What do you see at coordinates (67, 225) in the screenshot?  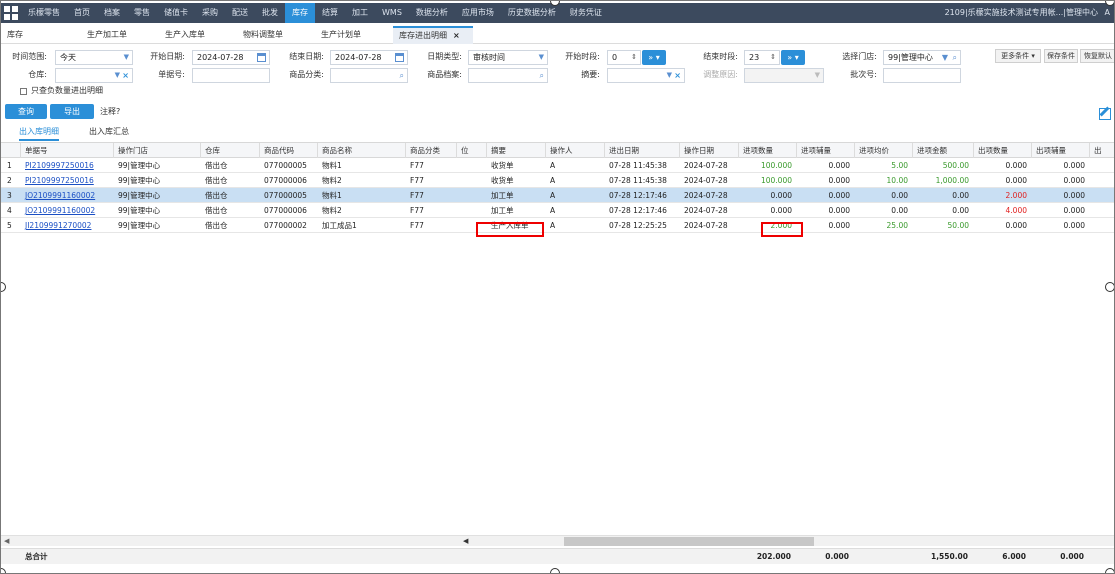 I see `table-cell-doc: JI2109991270002` at bounding box center [67, 225].